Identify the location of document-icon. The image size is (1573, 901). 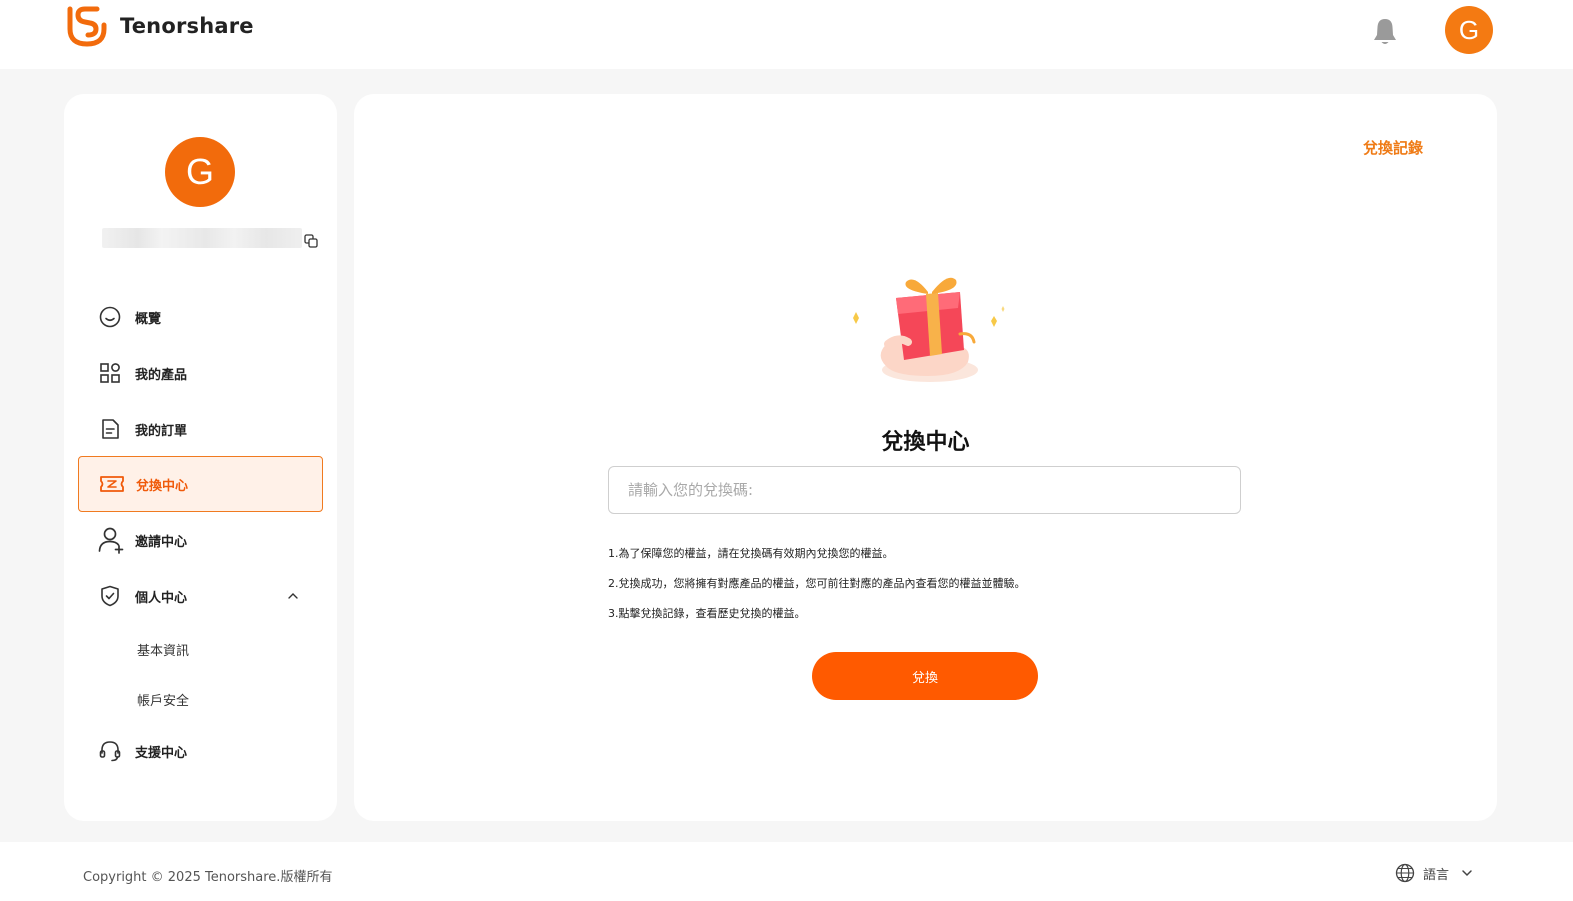
(110, 429).